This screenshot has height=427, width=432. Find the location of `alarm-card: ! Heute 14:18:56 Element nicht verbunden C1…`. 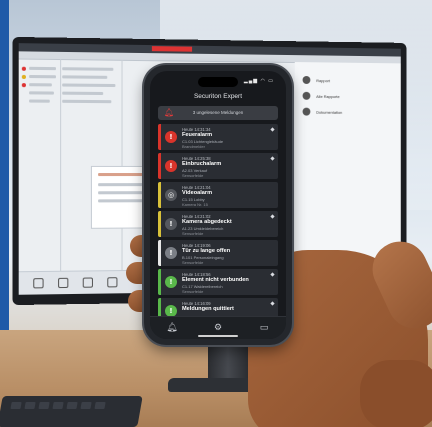

alarm-card: ! Heute 14:18:56 Element nicht verbunden C1… is located at coordinates (218, 282).